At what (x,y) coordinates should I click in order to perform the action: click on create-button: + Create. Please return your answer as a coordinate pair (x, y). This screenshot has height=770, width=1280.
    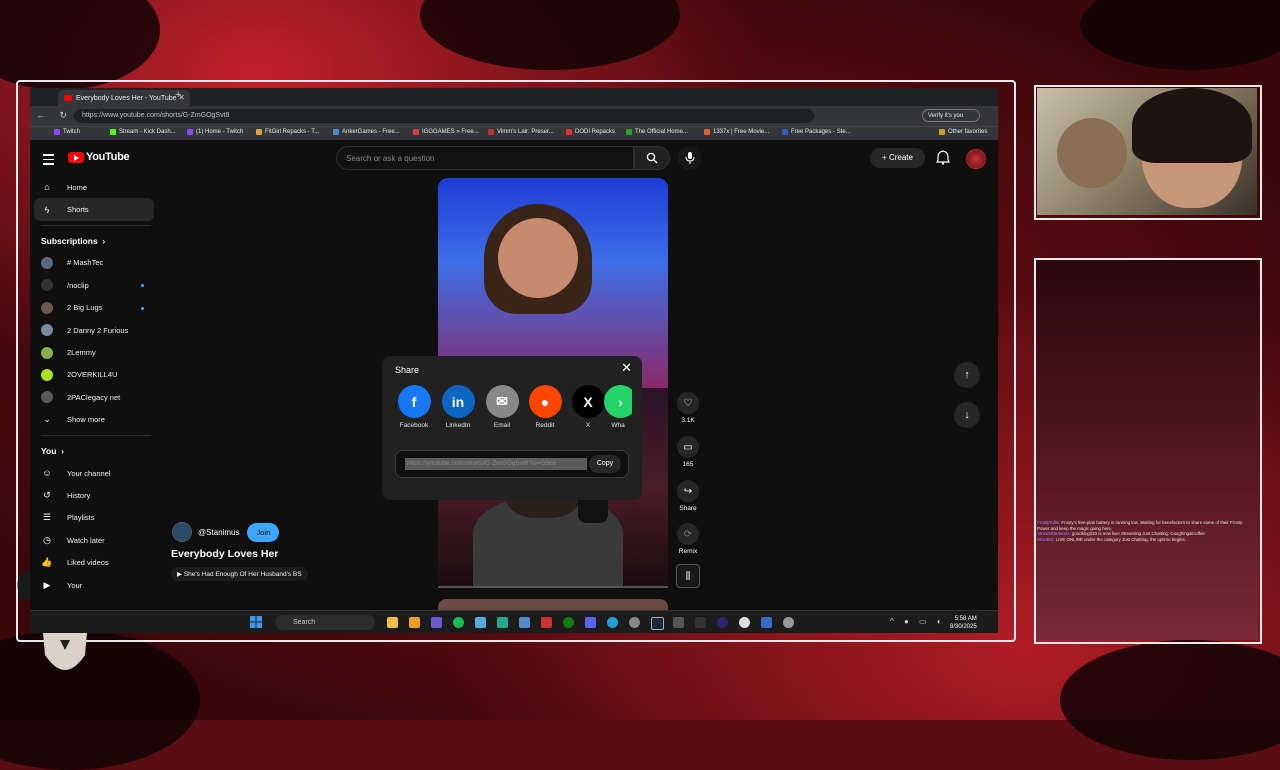
    Looking at the image, I should click on (897, 158).